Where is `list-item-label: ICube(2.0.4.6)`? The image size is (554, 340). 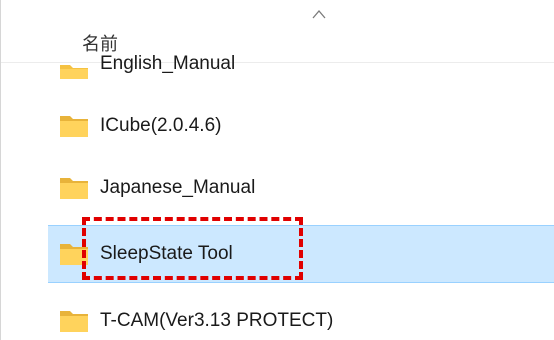
list-item-label: ICube(2.0.4.6) is located at coordinates (161, 125).